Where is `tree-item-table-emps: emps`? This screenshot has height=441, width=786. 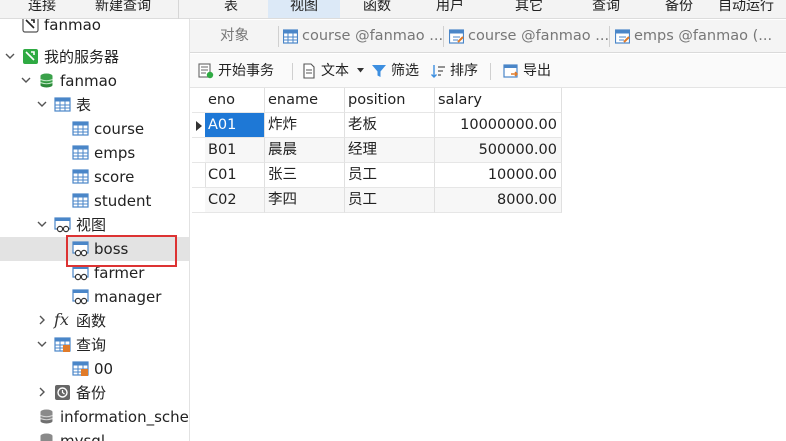
tree-item-table-emps: emps is located at coordinates (94, 153).